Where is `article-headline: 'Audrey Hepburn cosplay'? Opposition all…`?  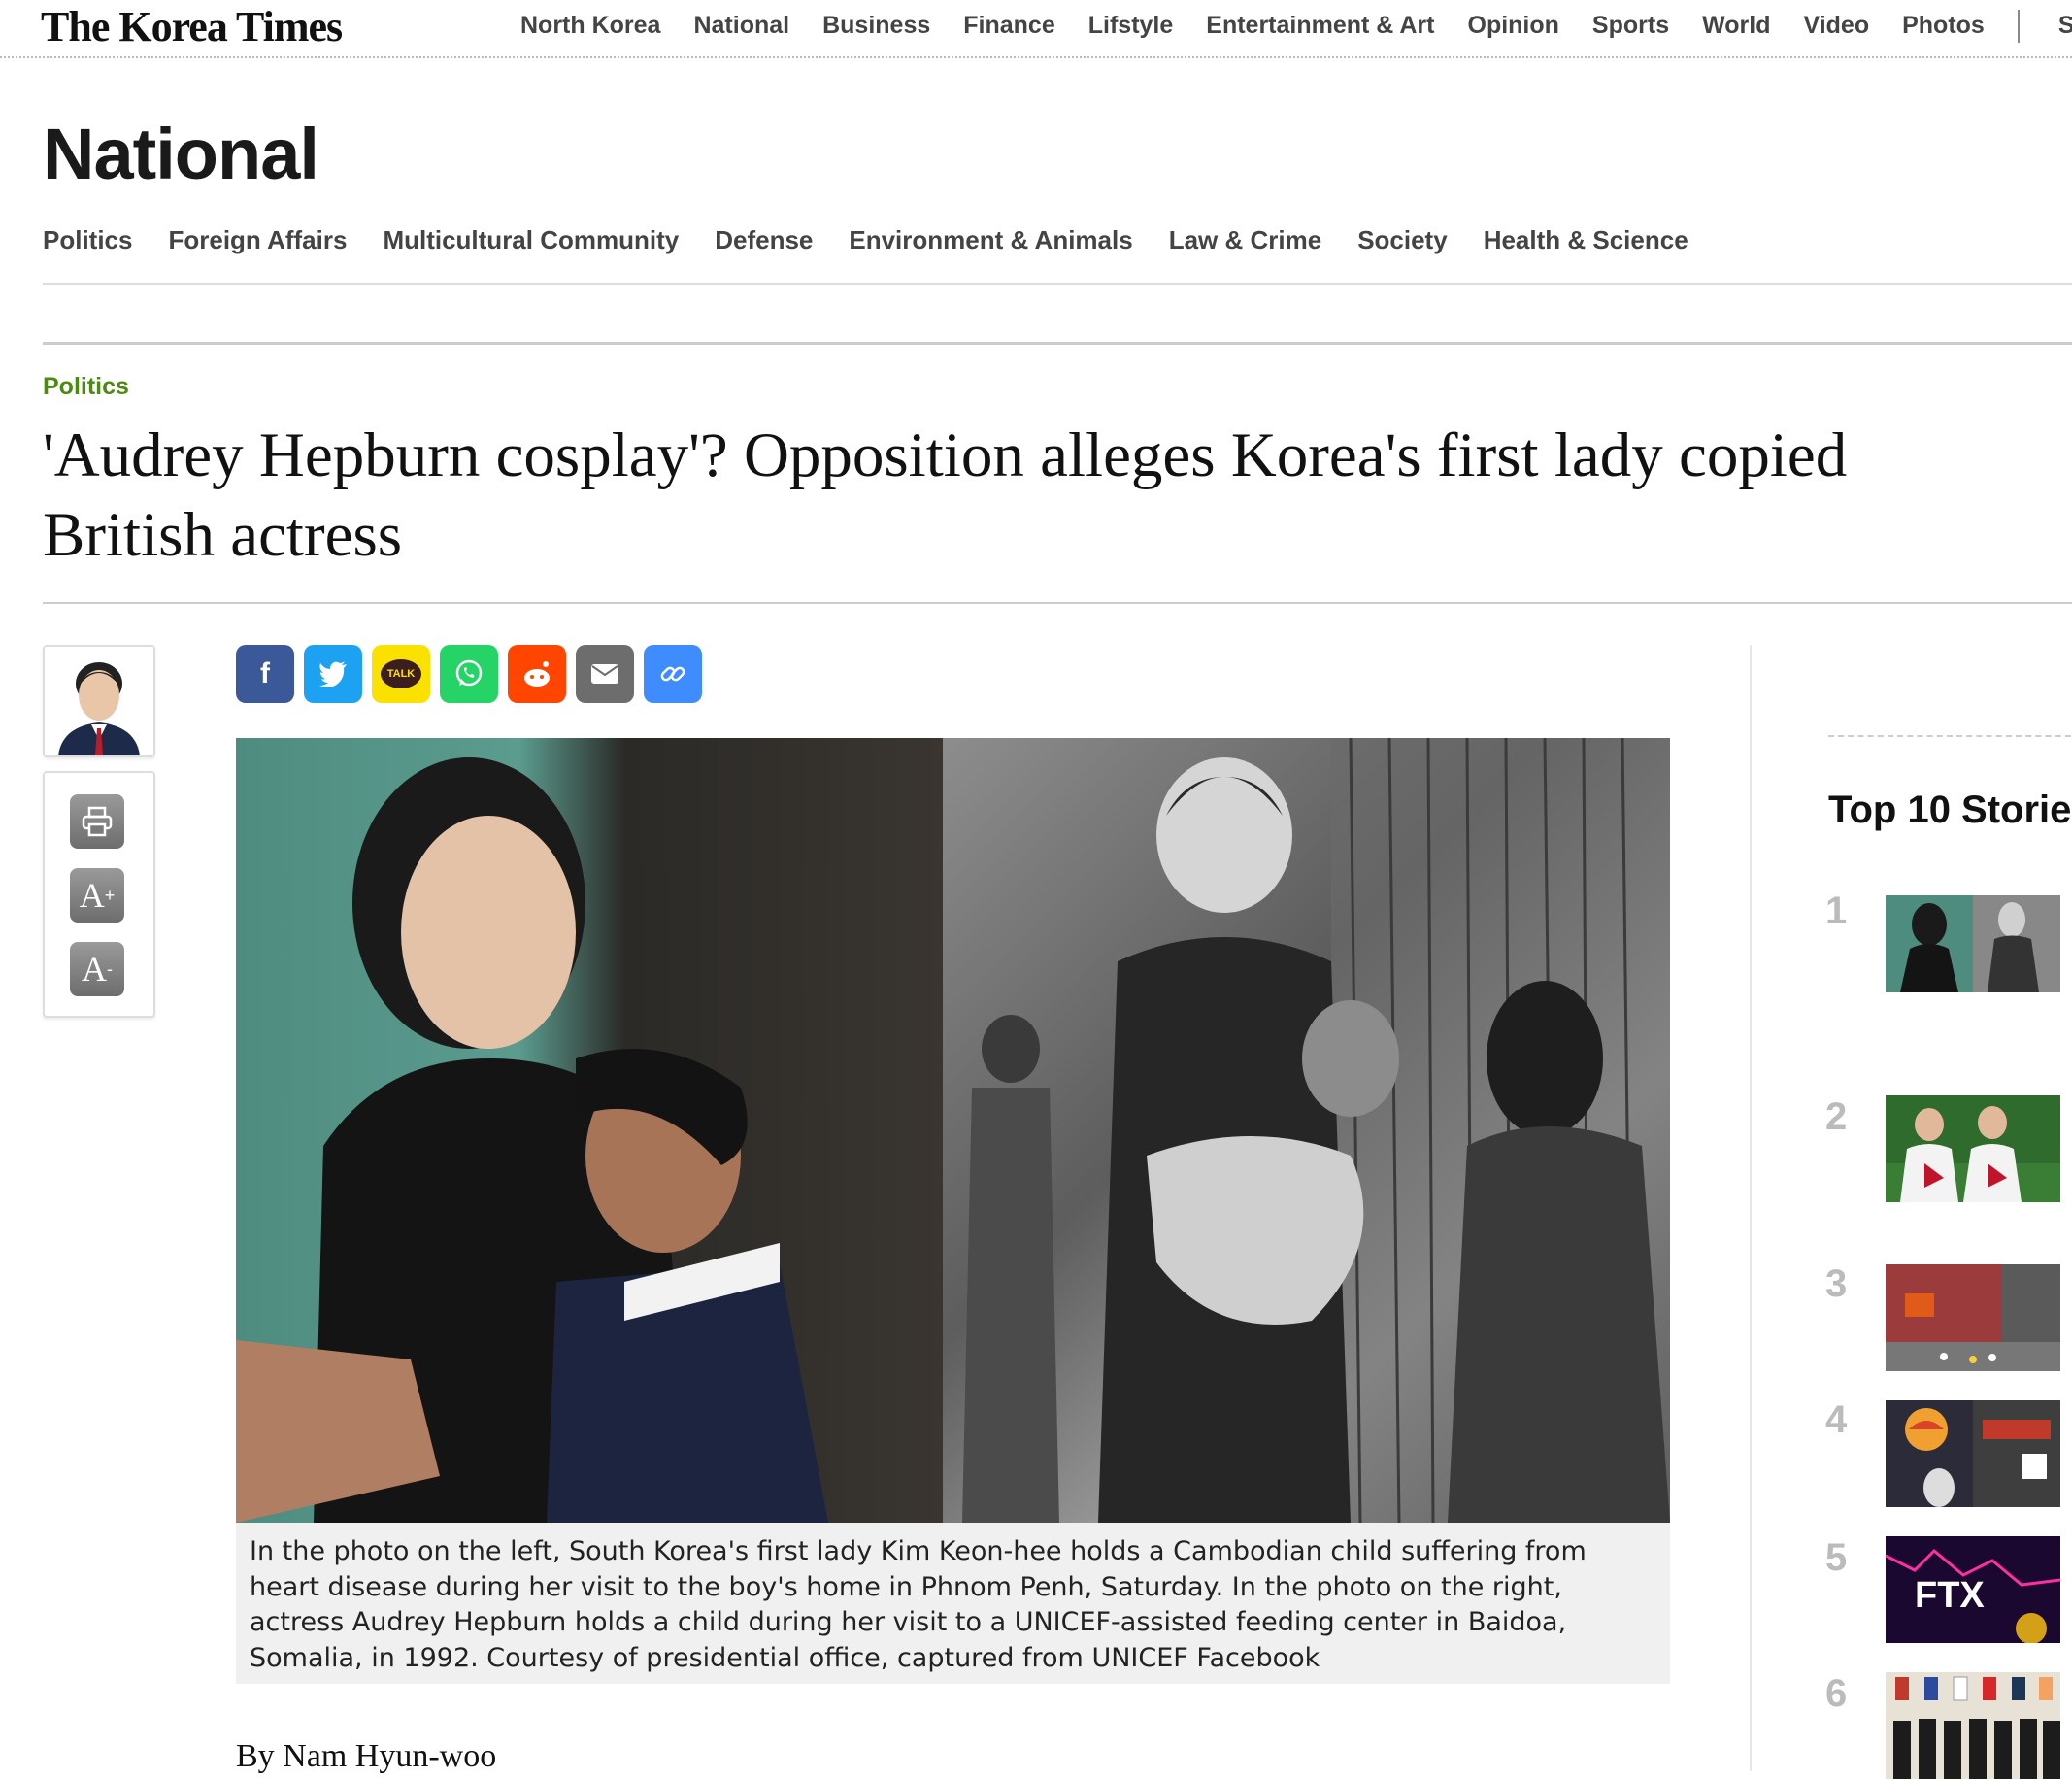
article-headline: 'Audrey Hepburn cosplay'? Opposition all… is located at coordinates (945, 495).